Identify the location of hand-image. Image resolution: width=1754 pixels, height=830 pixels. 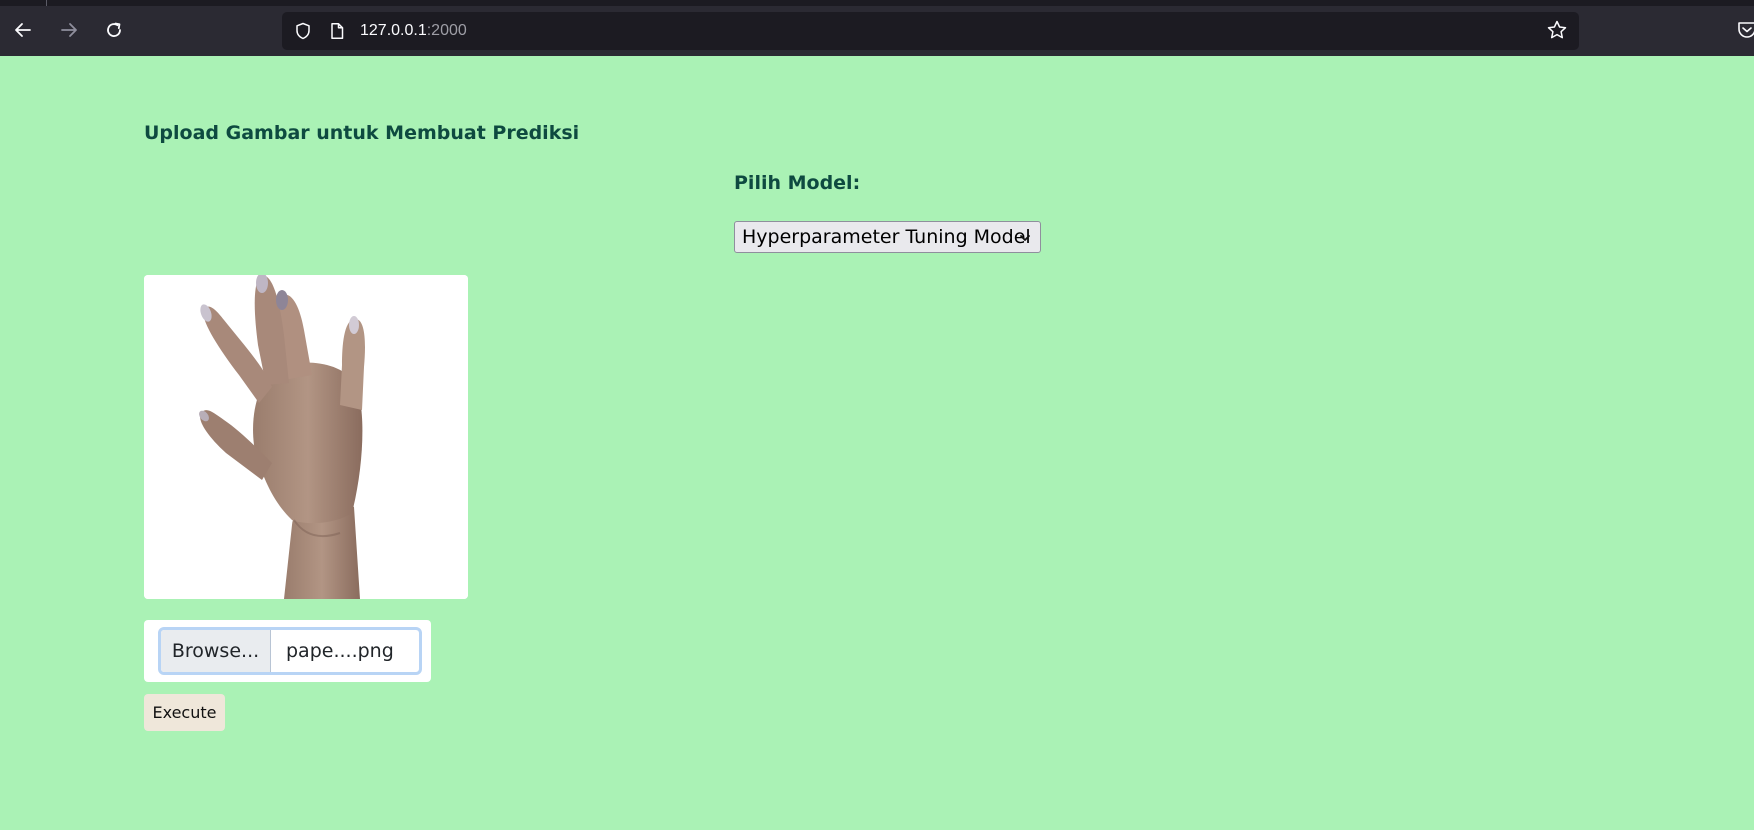
(306, 437).